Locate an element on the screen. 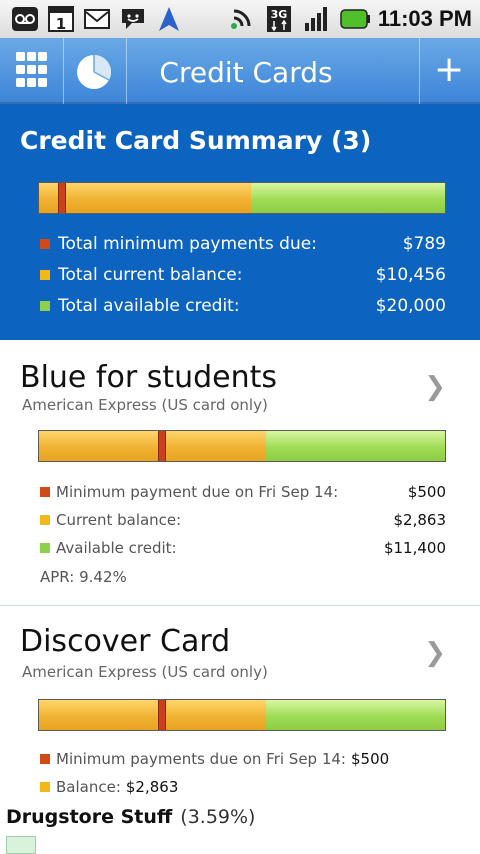 This screenshot has height=854, width=480. summary-row-balance: Total current balance: $10,456 is located at coordinates (243, 275).